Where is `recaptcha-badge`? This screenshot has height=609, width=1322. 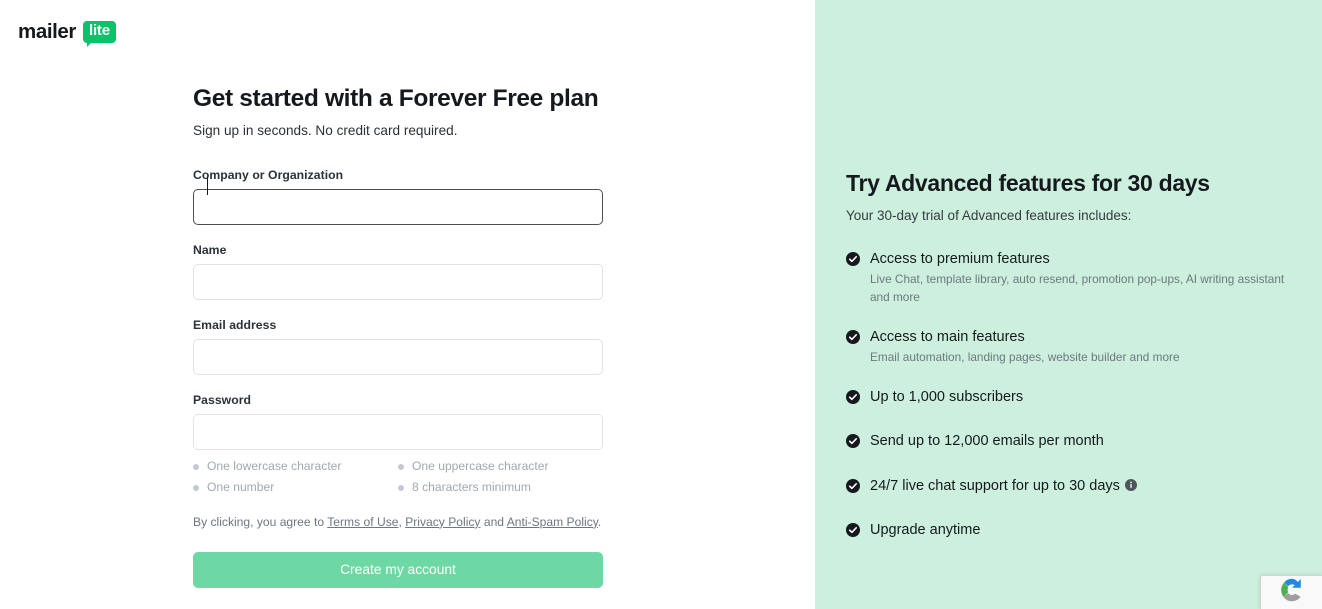
recaptcha-badge is located at coordinates (1291, 592).